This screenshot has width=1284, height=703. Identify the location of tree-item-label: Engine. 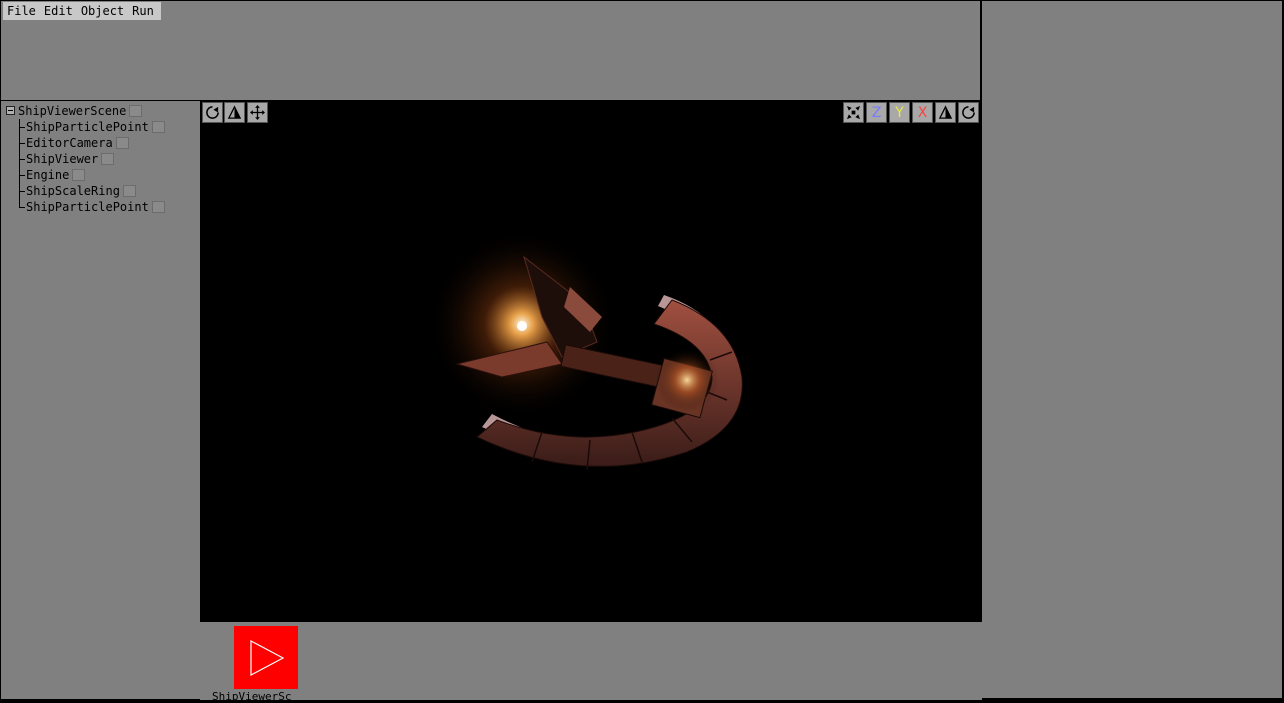
(48, 175).